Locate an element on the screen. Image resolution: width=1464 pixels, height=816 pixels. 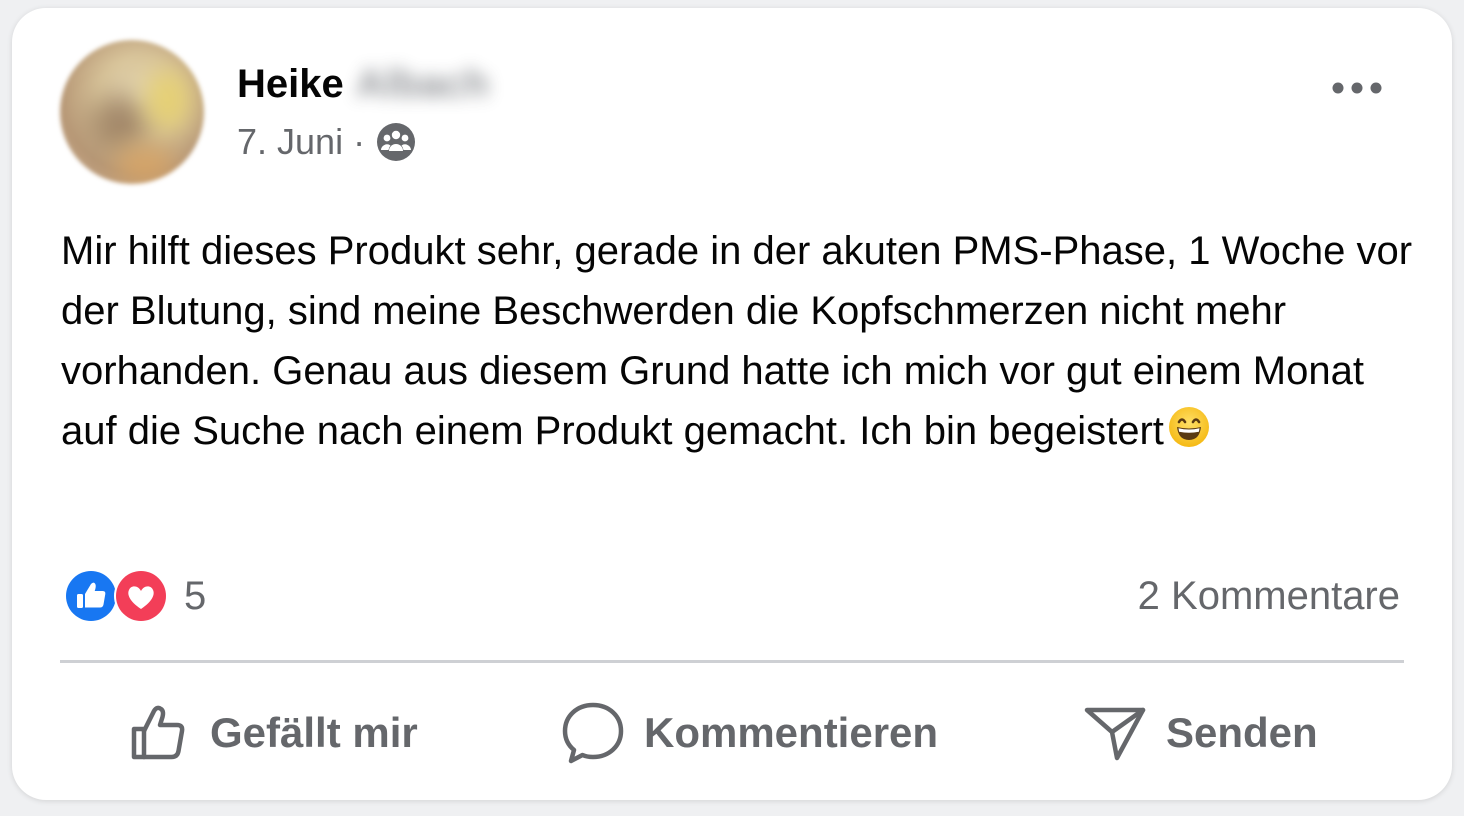
post-meta: 7. Juni · is located at coordinates (327, 142).